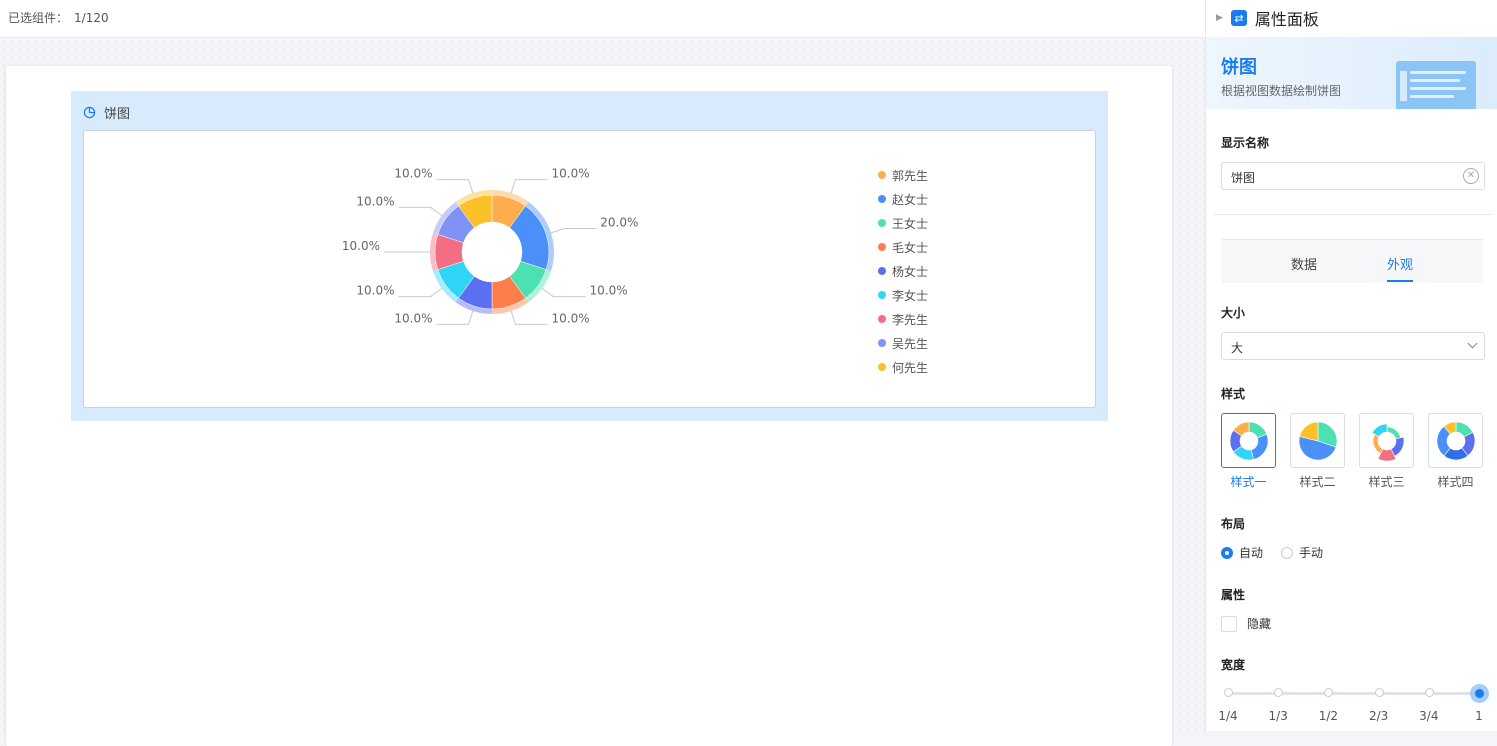  Describe the element at coordinates (1354, 716) in the screenshot. I see `width-slider-ticks: 1/4 1/3 1/2 2/3 3/4 1` at that location.